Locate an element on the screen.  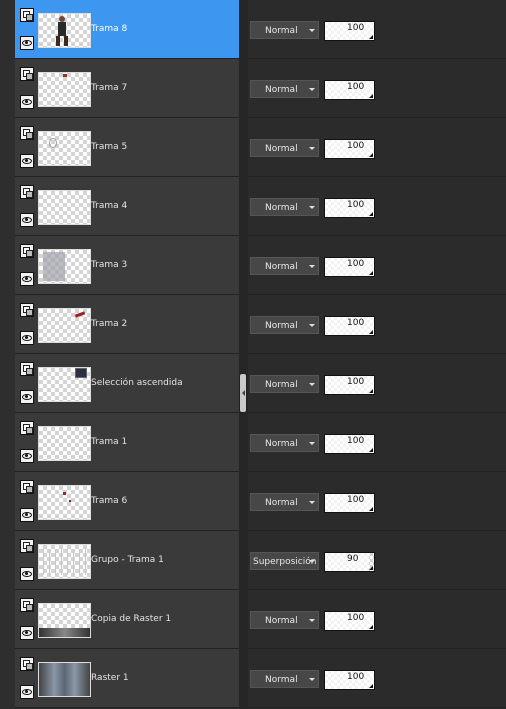
layer-row: Copia de Raster 1 Normal 100 is located at coordinates (253, 619).